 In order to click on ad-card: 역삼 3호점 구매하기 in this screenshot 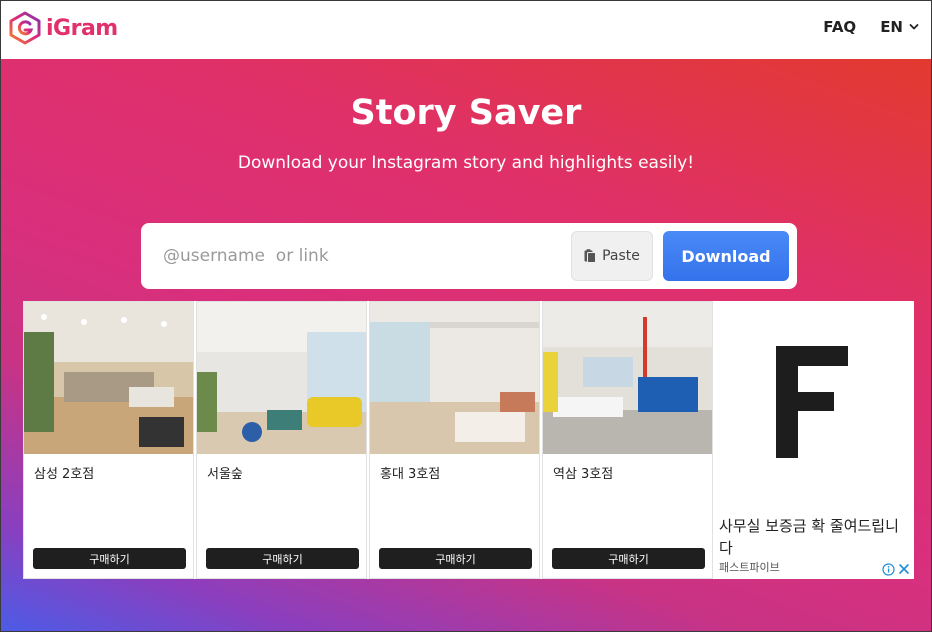, I will do `click(627, 440)`.